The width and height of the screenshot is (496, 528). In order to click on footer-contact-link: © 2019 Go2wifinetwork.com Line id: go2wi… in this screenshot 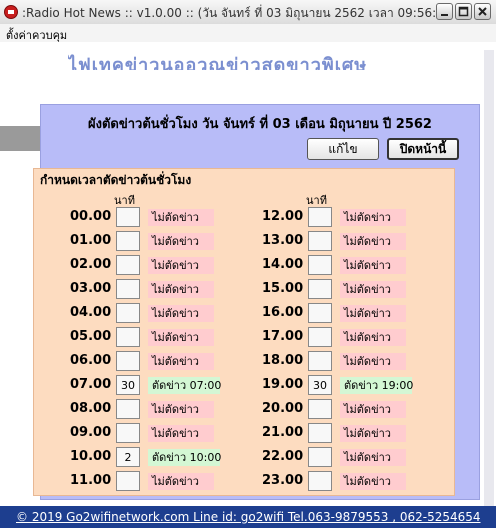, I will do `click(248, 517)`.